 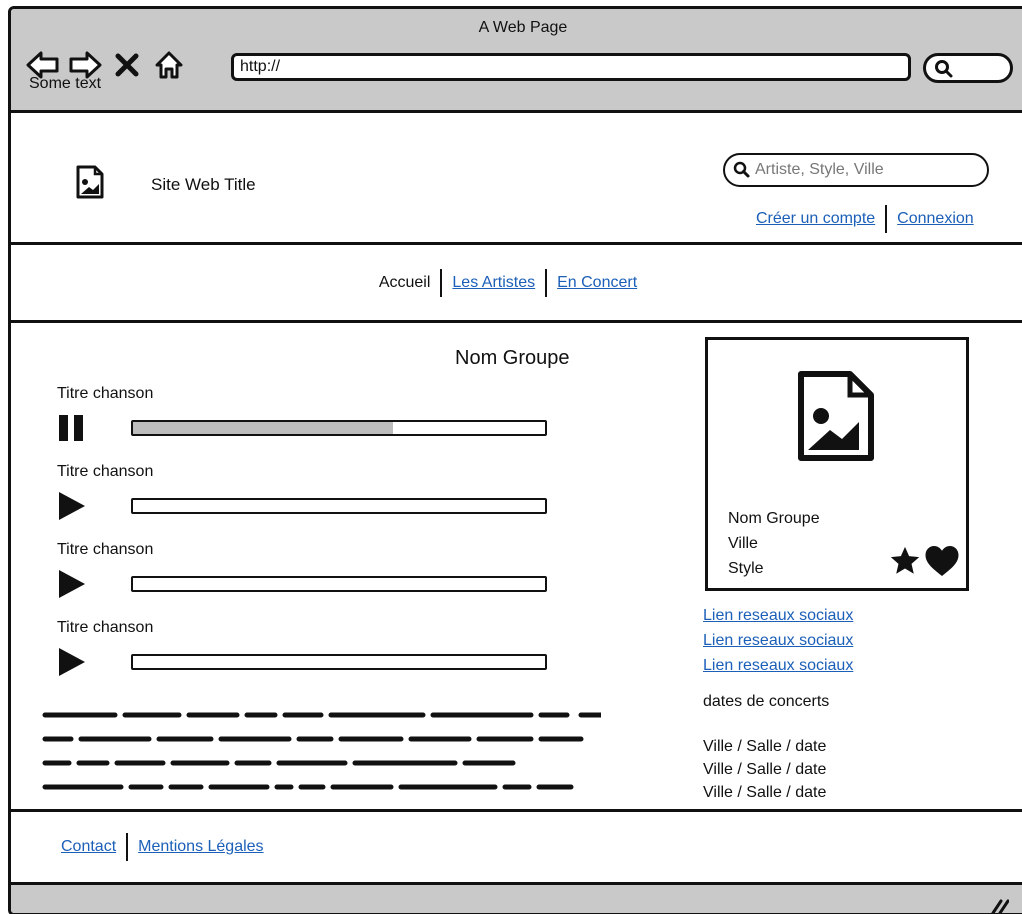 What do you see at coordinates (169, 65) in the screenshot?
I see `home-icon` at bounding box center [169, 65].